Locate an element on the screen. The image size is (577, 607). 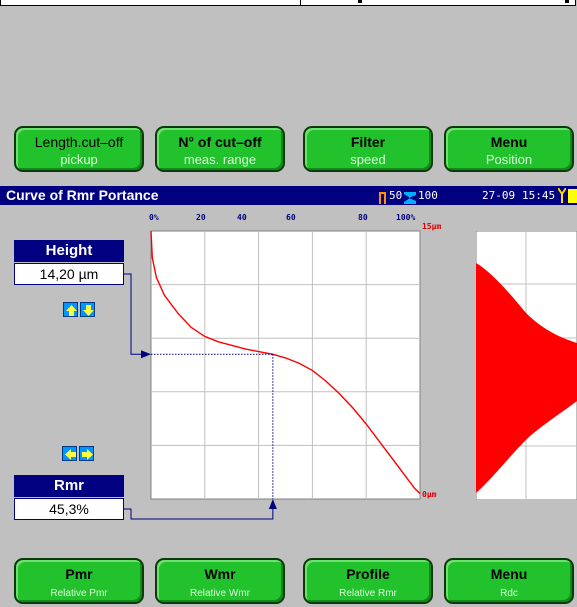
button-label: Wmr is located at coordinates (220, 574).